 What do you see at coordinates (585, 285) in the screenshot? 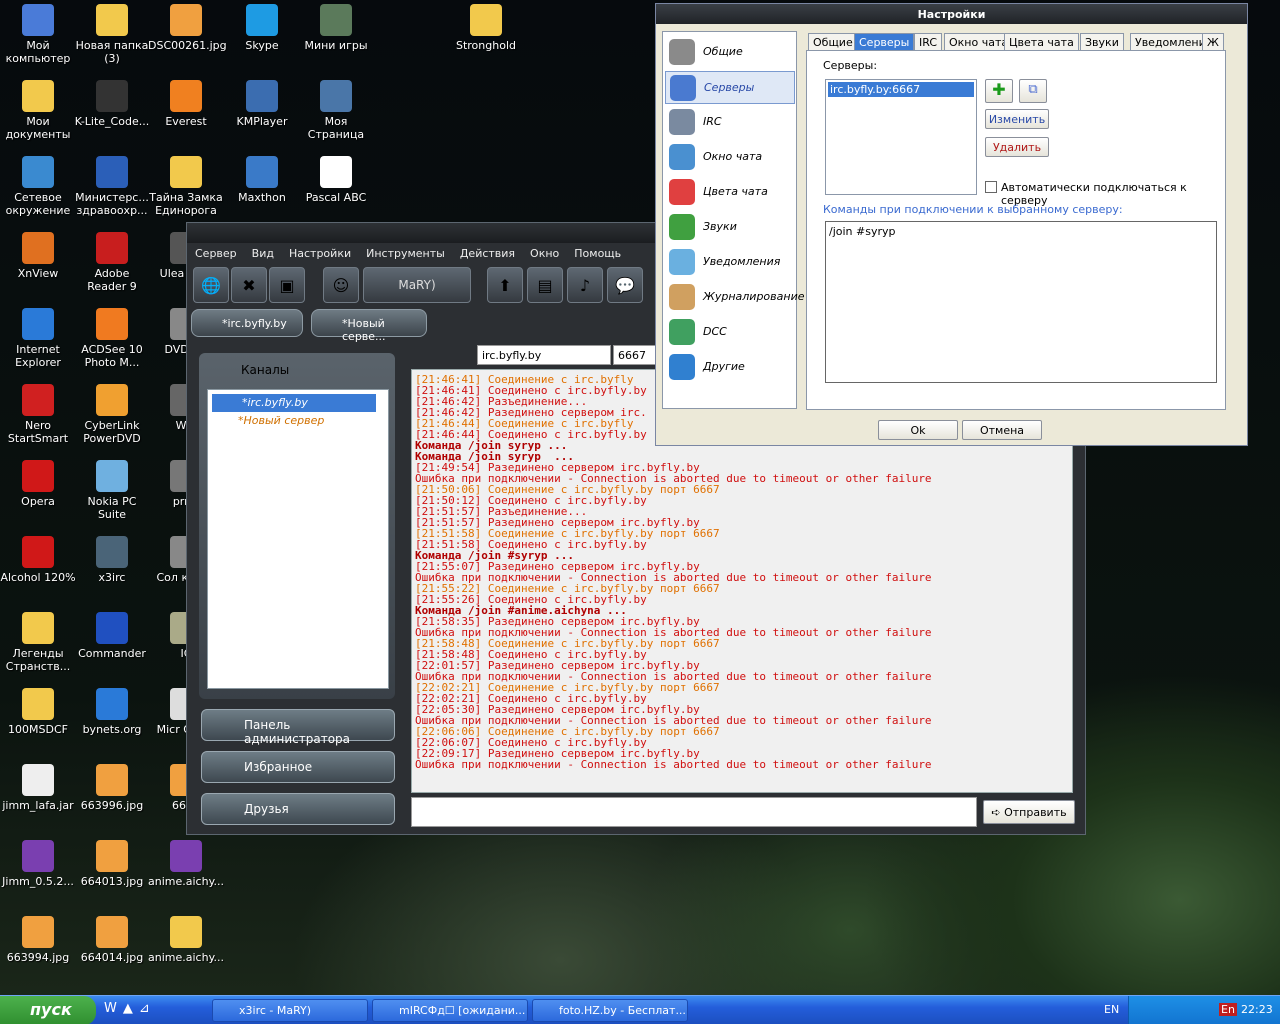
I see `speaker-icon: ♪` at bounding box center [585, 285].